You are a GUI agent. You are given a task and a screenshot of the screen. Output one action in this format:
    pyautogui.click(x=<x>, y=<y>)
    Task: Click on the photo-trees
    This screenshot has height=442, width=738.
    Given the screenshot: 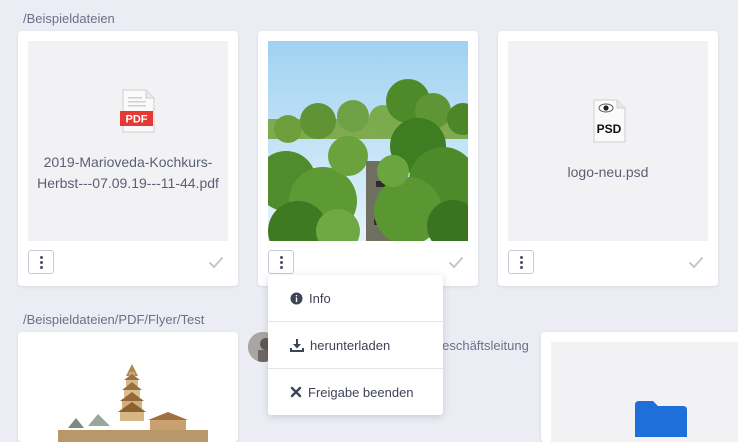 What is the action you would take?
    pyautogui.click(x=368, y=141)
    